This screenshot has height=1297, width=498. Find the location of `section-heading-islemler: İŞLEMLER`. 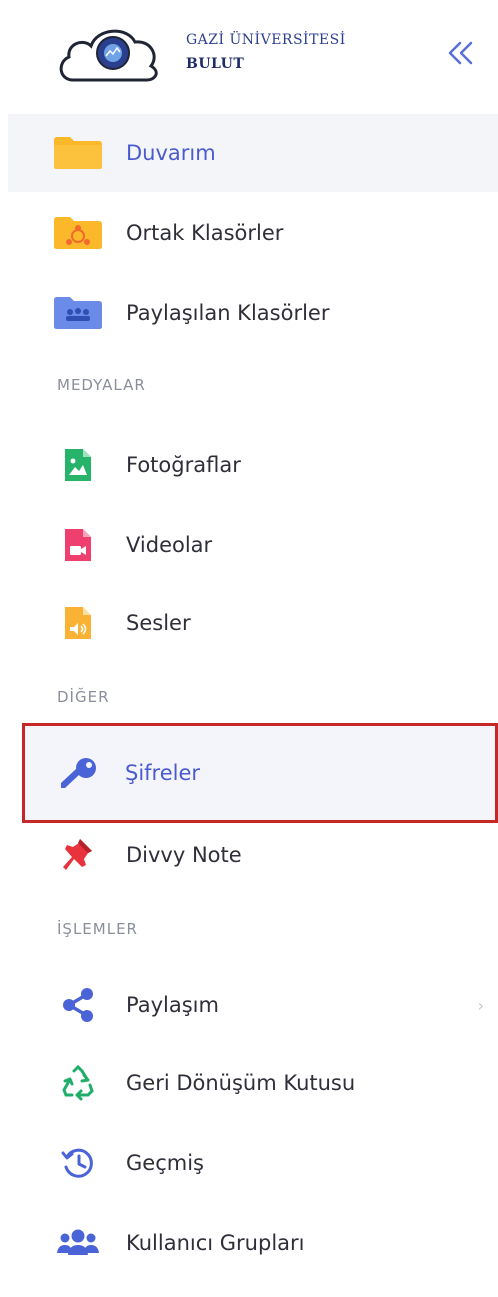

section-heading-islemler: İŞLEMLER is located at coordinates (97, 929).